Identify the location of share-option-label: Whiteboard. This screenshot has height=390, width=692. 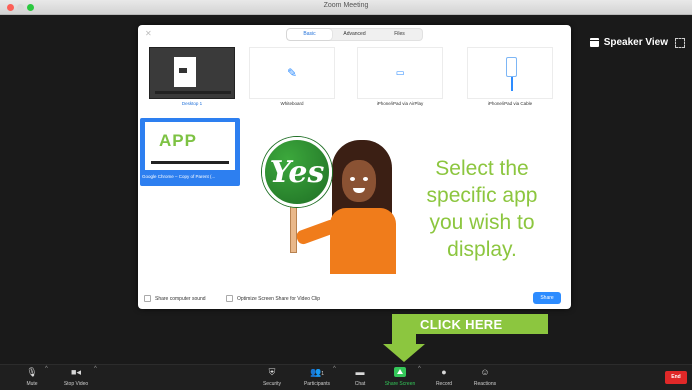
(292, 103).